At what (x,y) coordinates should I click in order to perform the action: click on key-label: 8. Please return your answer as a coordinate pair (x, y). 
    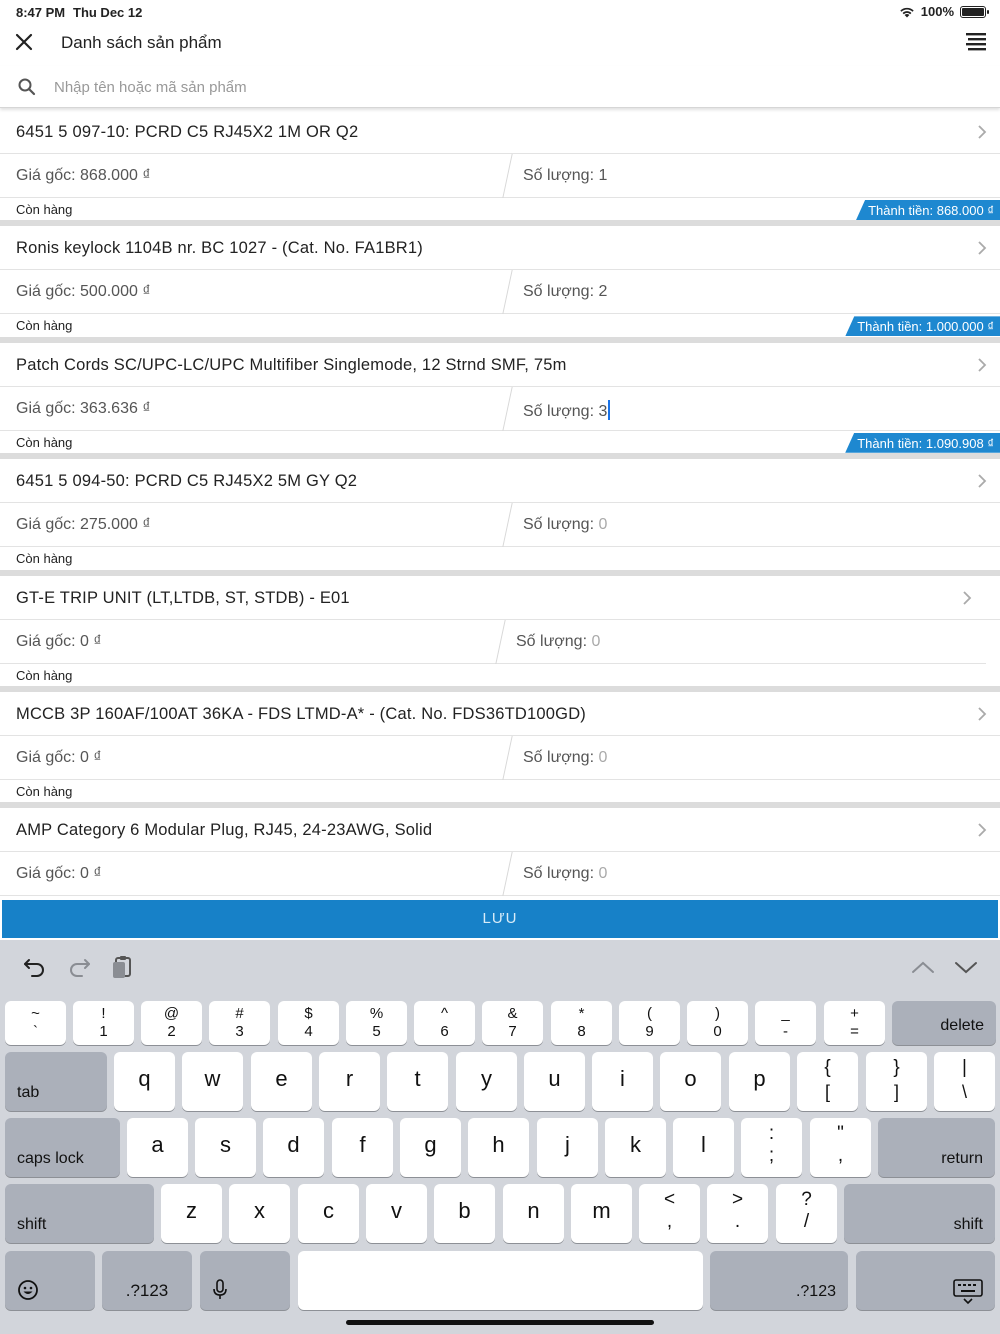
    Looking at the image, I should click on (581, 1031).